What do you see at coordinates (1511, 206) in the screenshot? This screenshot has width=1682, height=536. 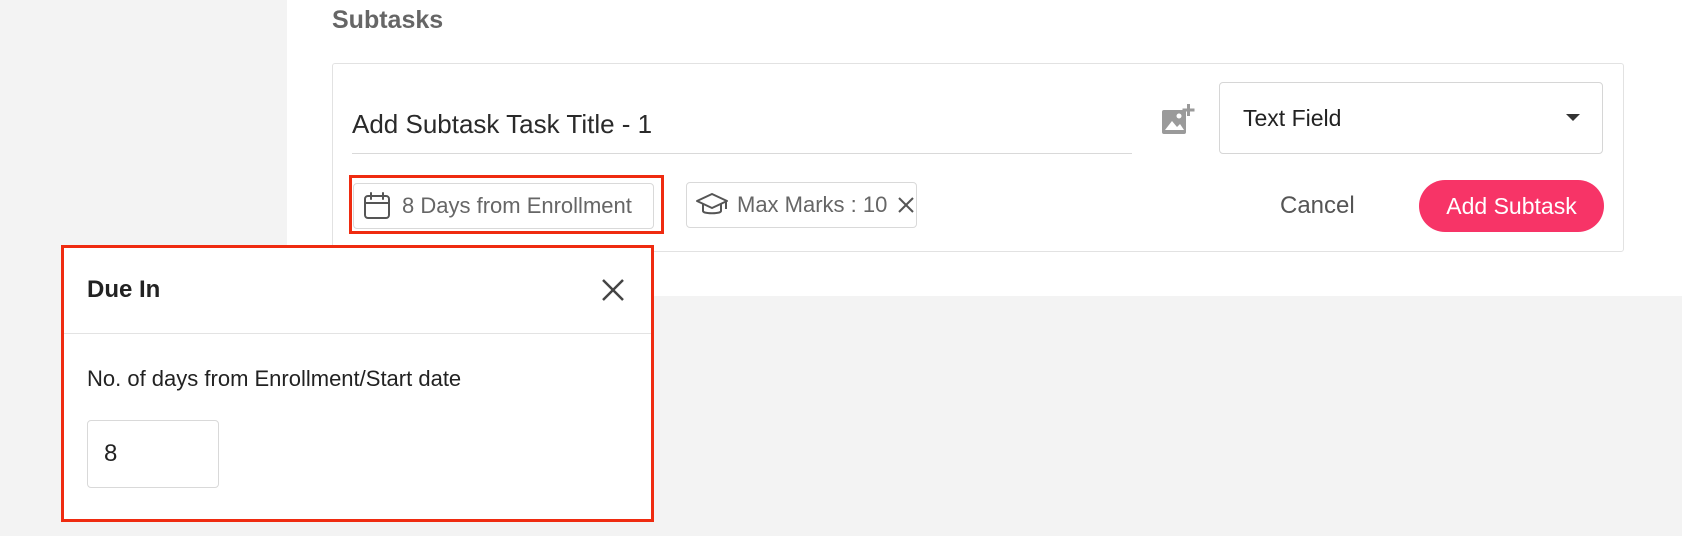 I see `add-subtask-button: Add Subtask` at bounding box center [1511, 206].